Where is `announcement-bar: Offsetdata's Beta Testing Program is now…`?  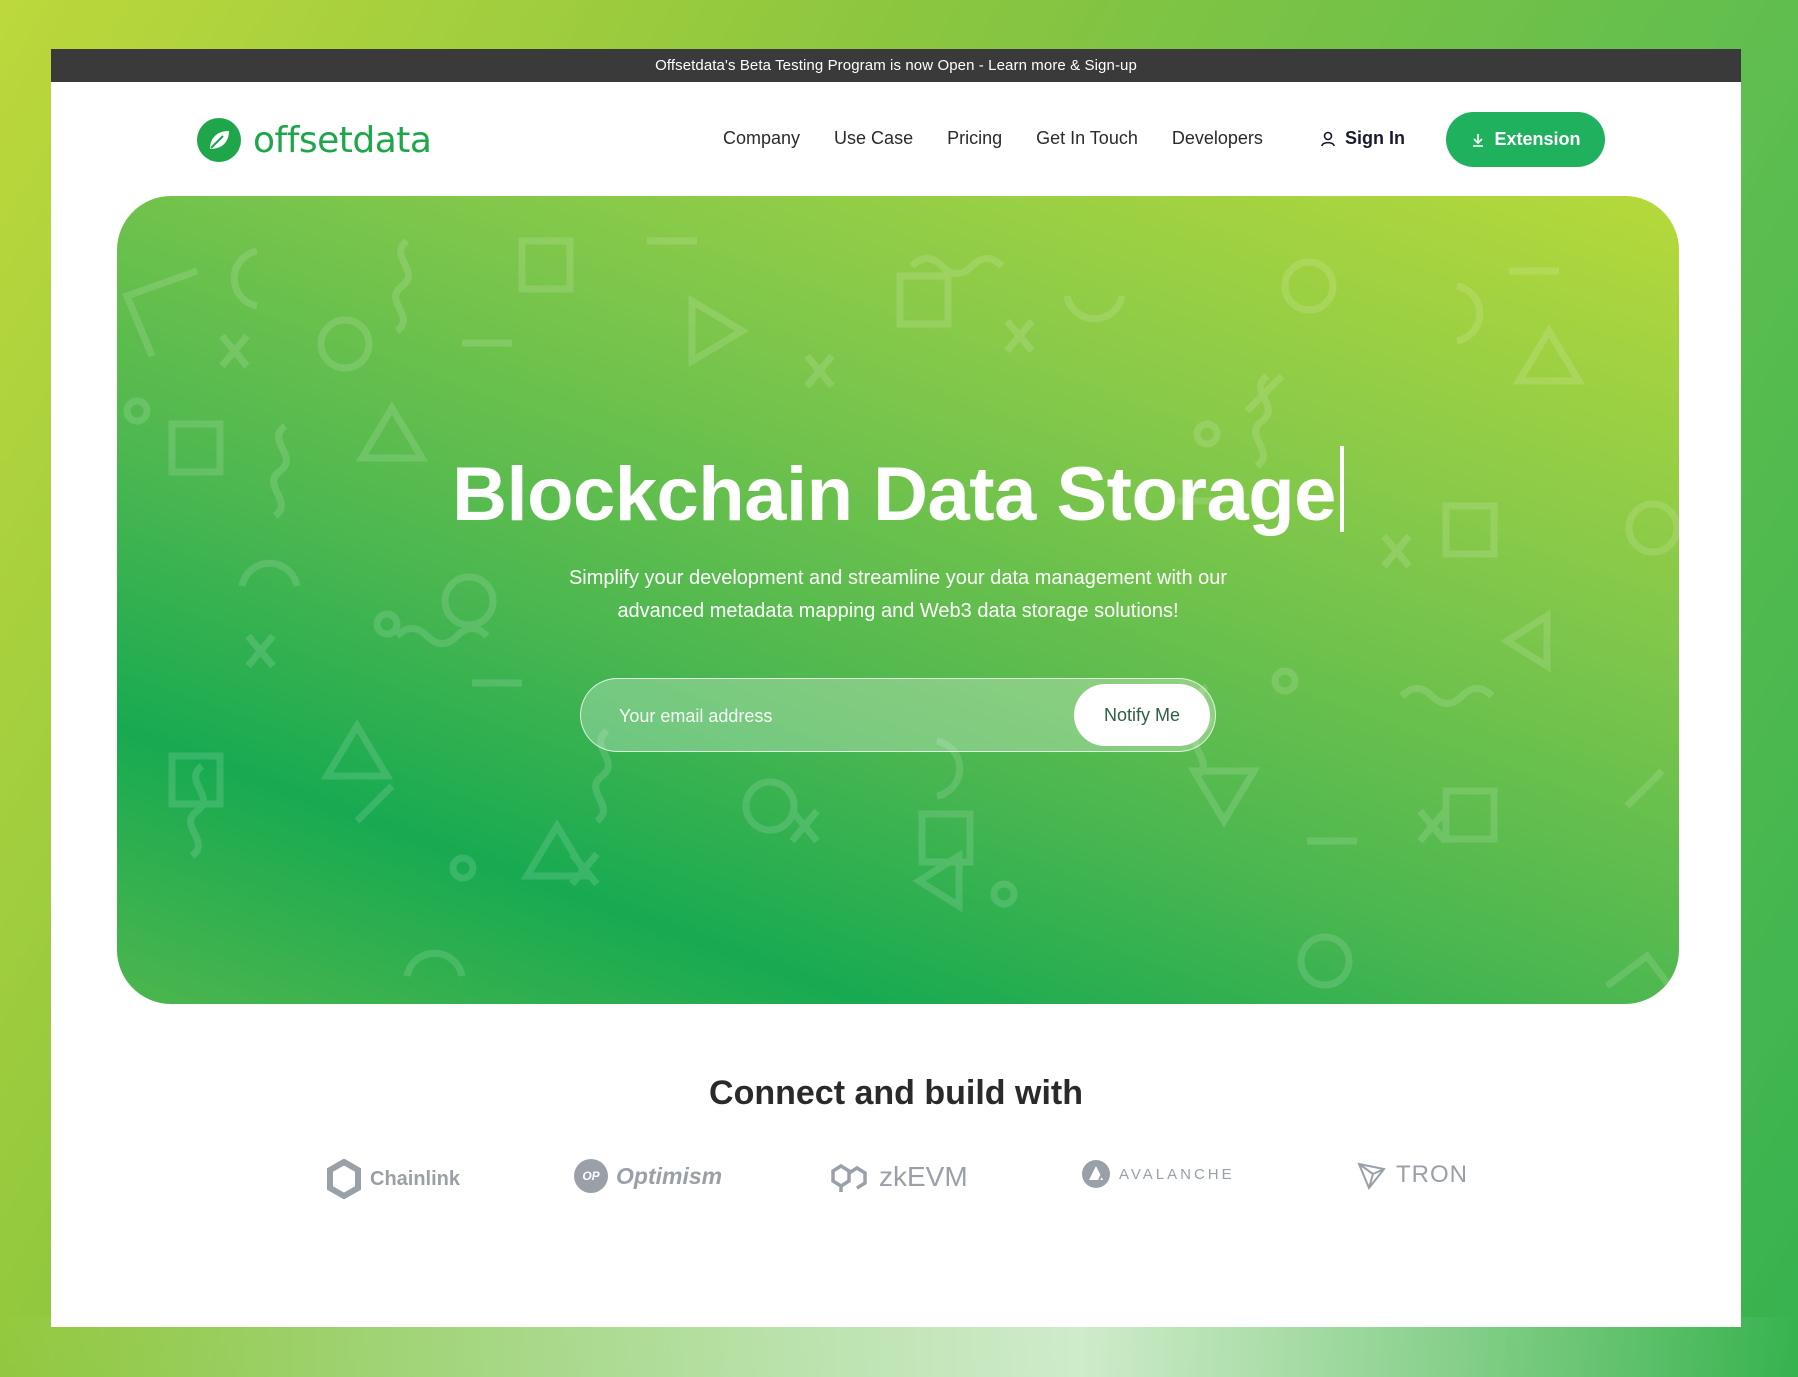 announcement-bar: Offsetdata's Beta Testing Program is now… is located at coordinates (896, 65).